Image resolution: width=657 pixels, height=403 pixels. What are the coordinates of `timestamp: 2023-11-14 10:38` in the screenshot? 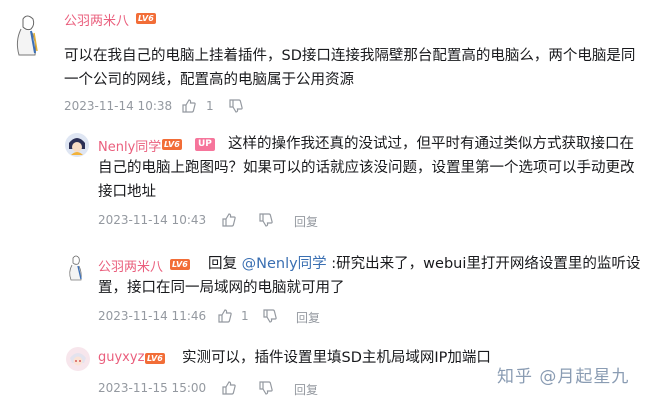 It's located at (118, 106).